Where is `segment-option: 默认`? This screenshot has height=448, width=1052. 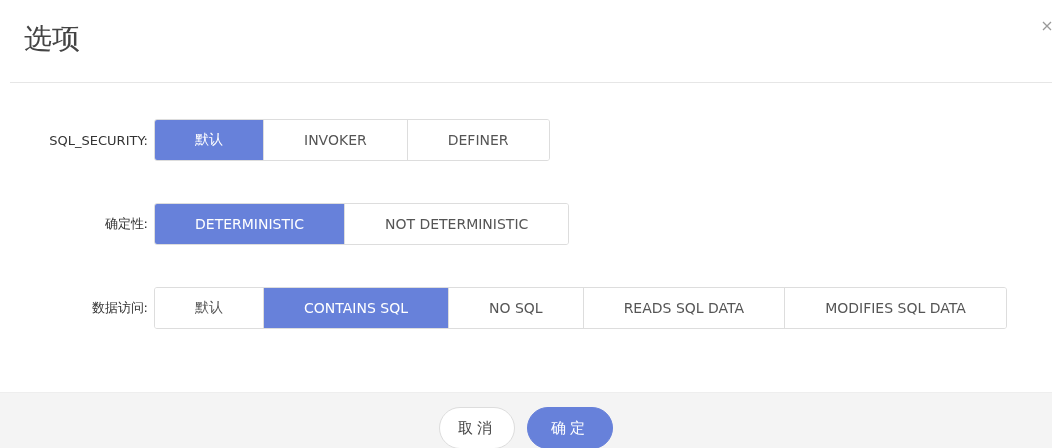
segment-option: 默认 is located at coordinates (209, 140).